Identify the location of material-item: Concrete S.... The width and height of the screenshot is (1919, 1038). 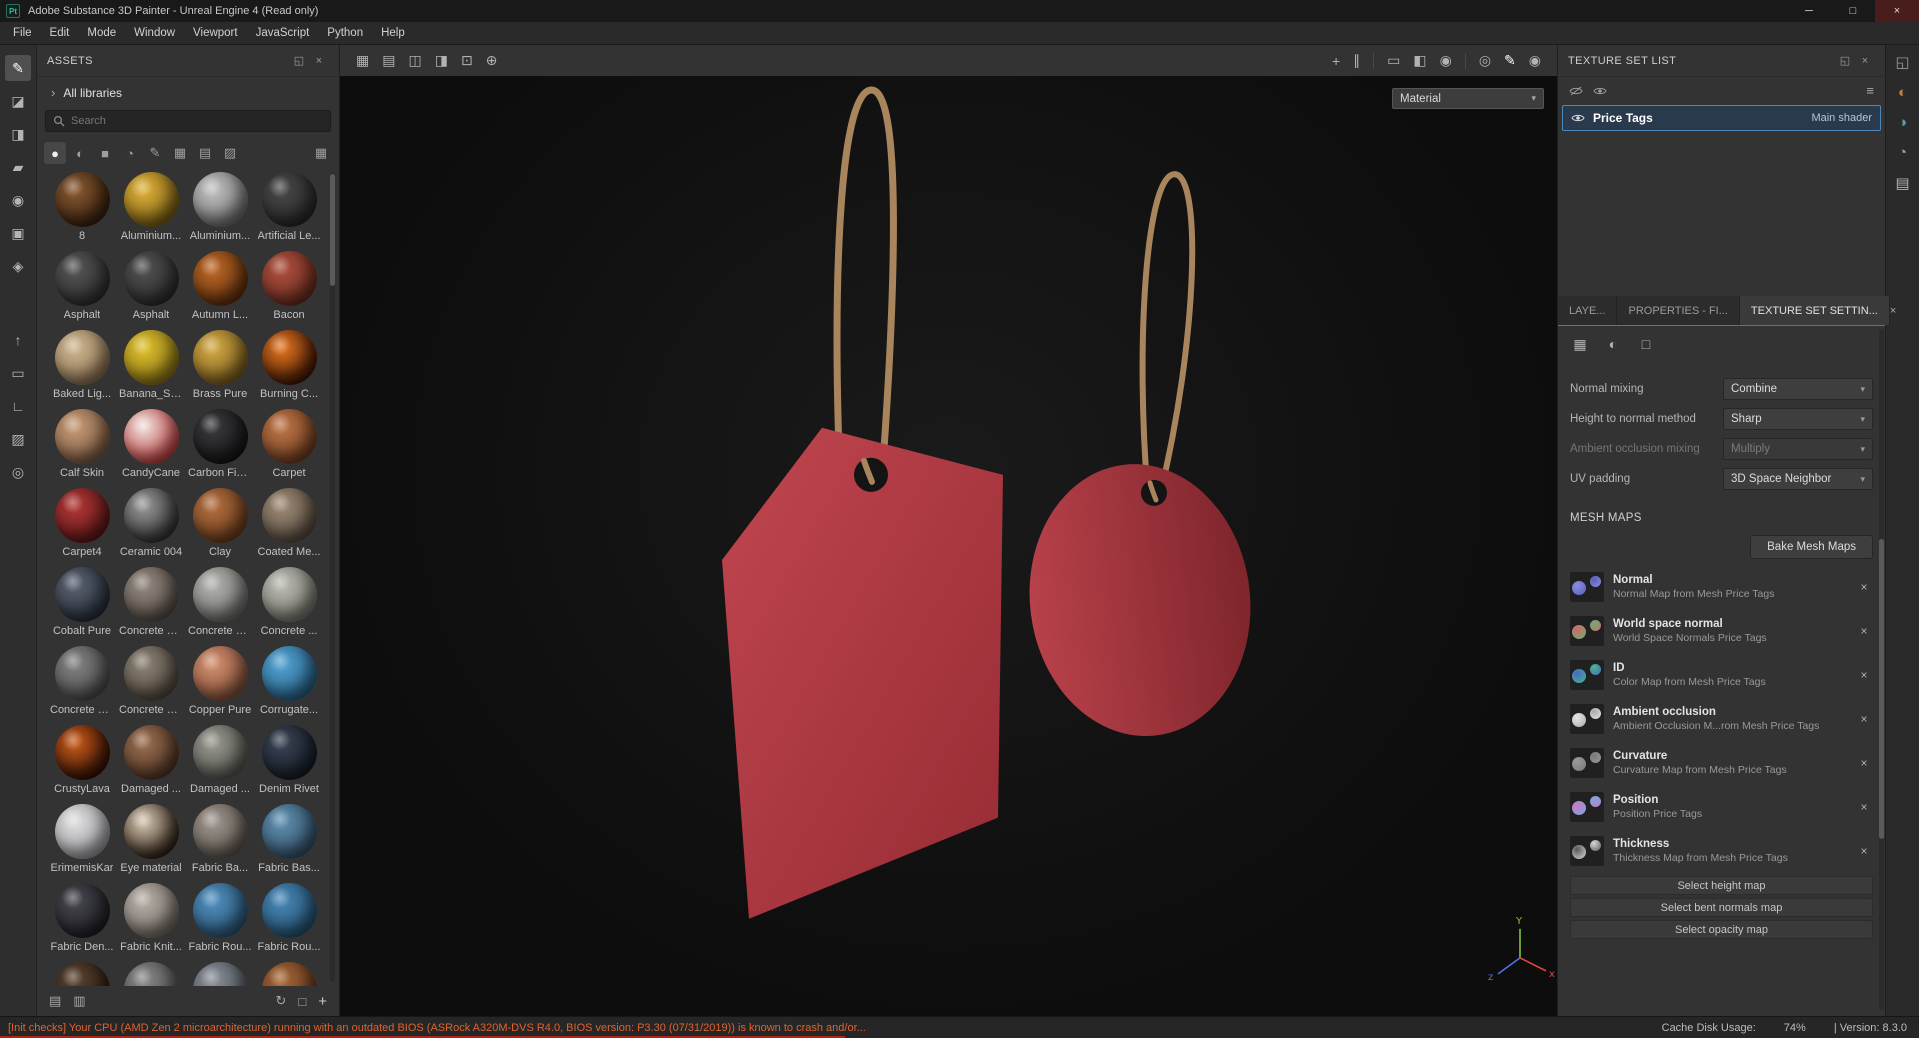
(82, 681).